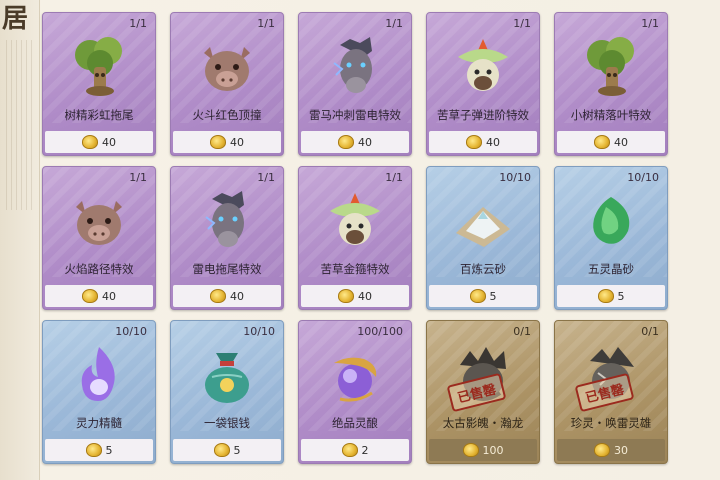 This screenshot has height=480, width=720. Describe the element at coordinates (99, 423) in the screenshot. I see `item-name: 灵力精髓` at that location.